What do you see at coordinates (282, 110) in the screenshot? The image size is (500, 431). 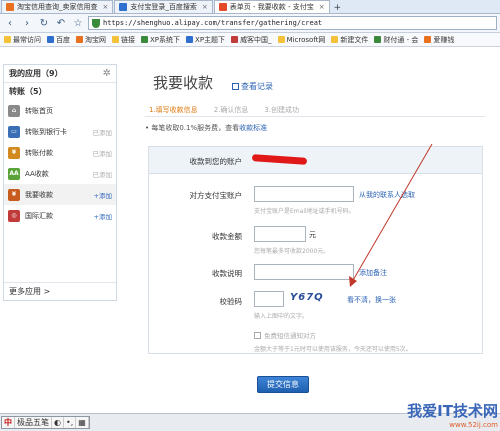 I see `step-success: 3.创建成功` at bounding box center [282, 110].